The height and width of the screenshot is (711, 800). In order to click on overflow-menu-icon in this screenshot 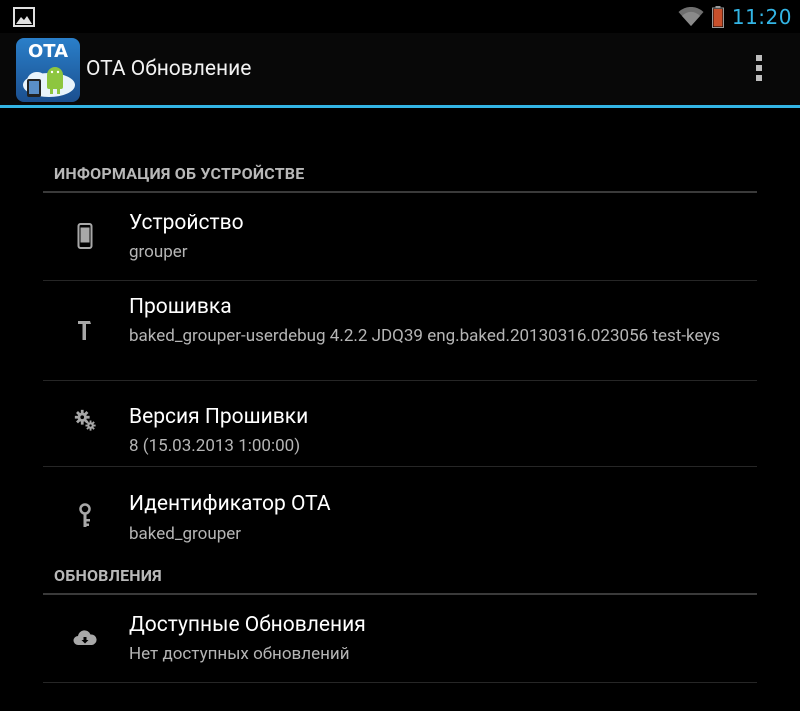, I will do `click(760, 69)`.